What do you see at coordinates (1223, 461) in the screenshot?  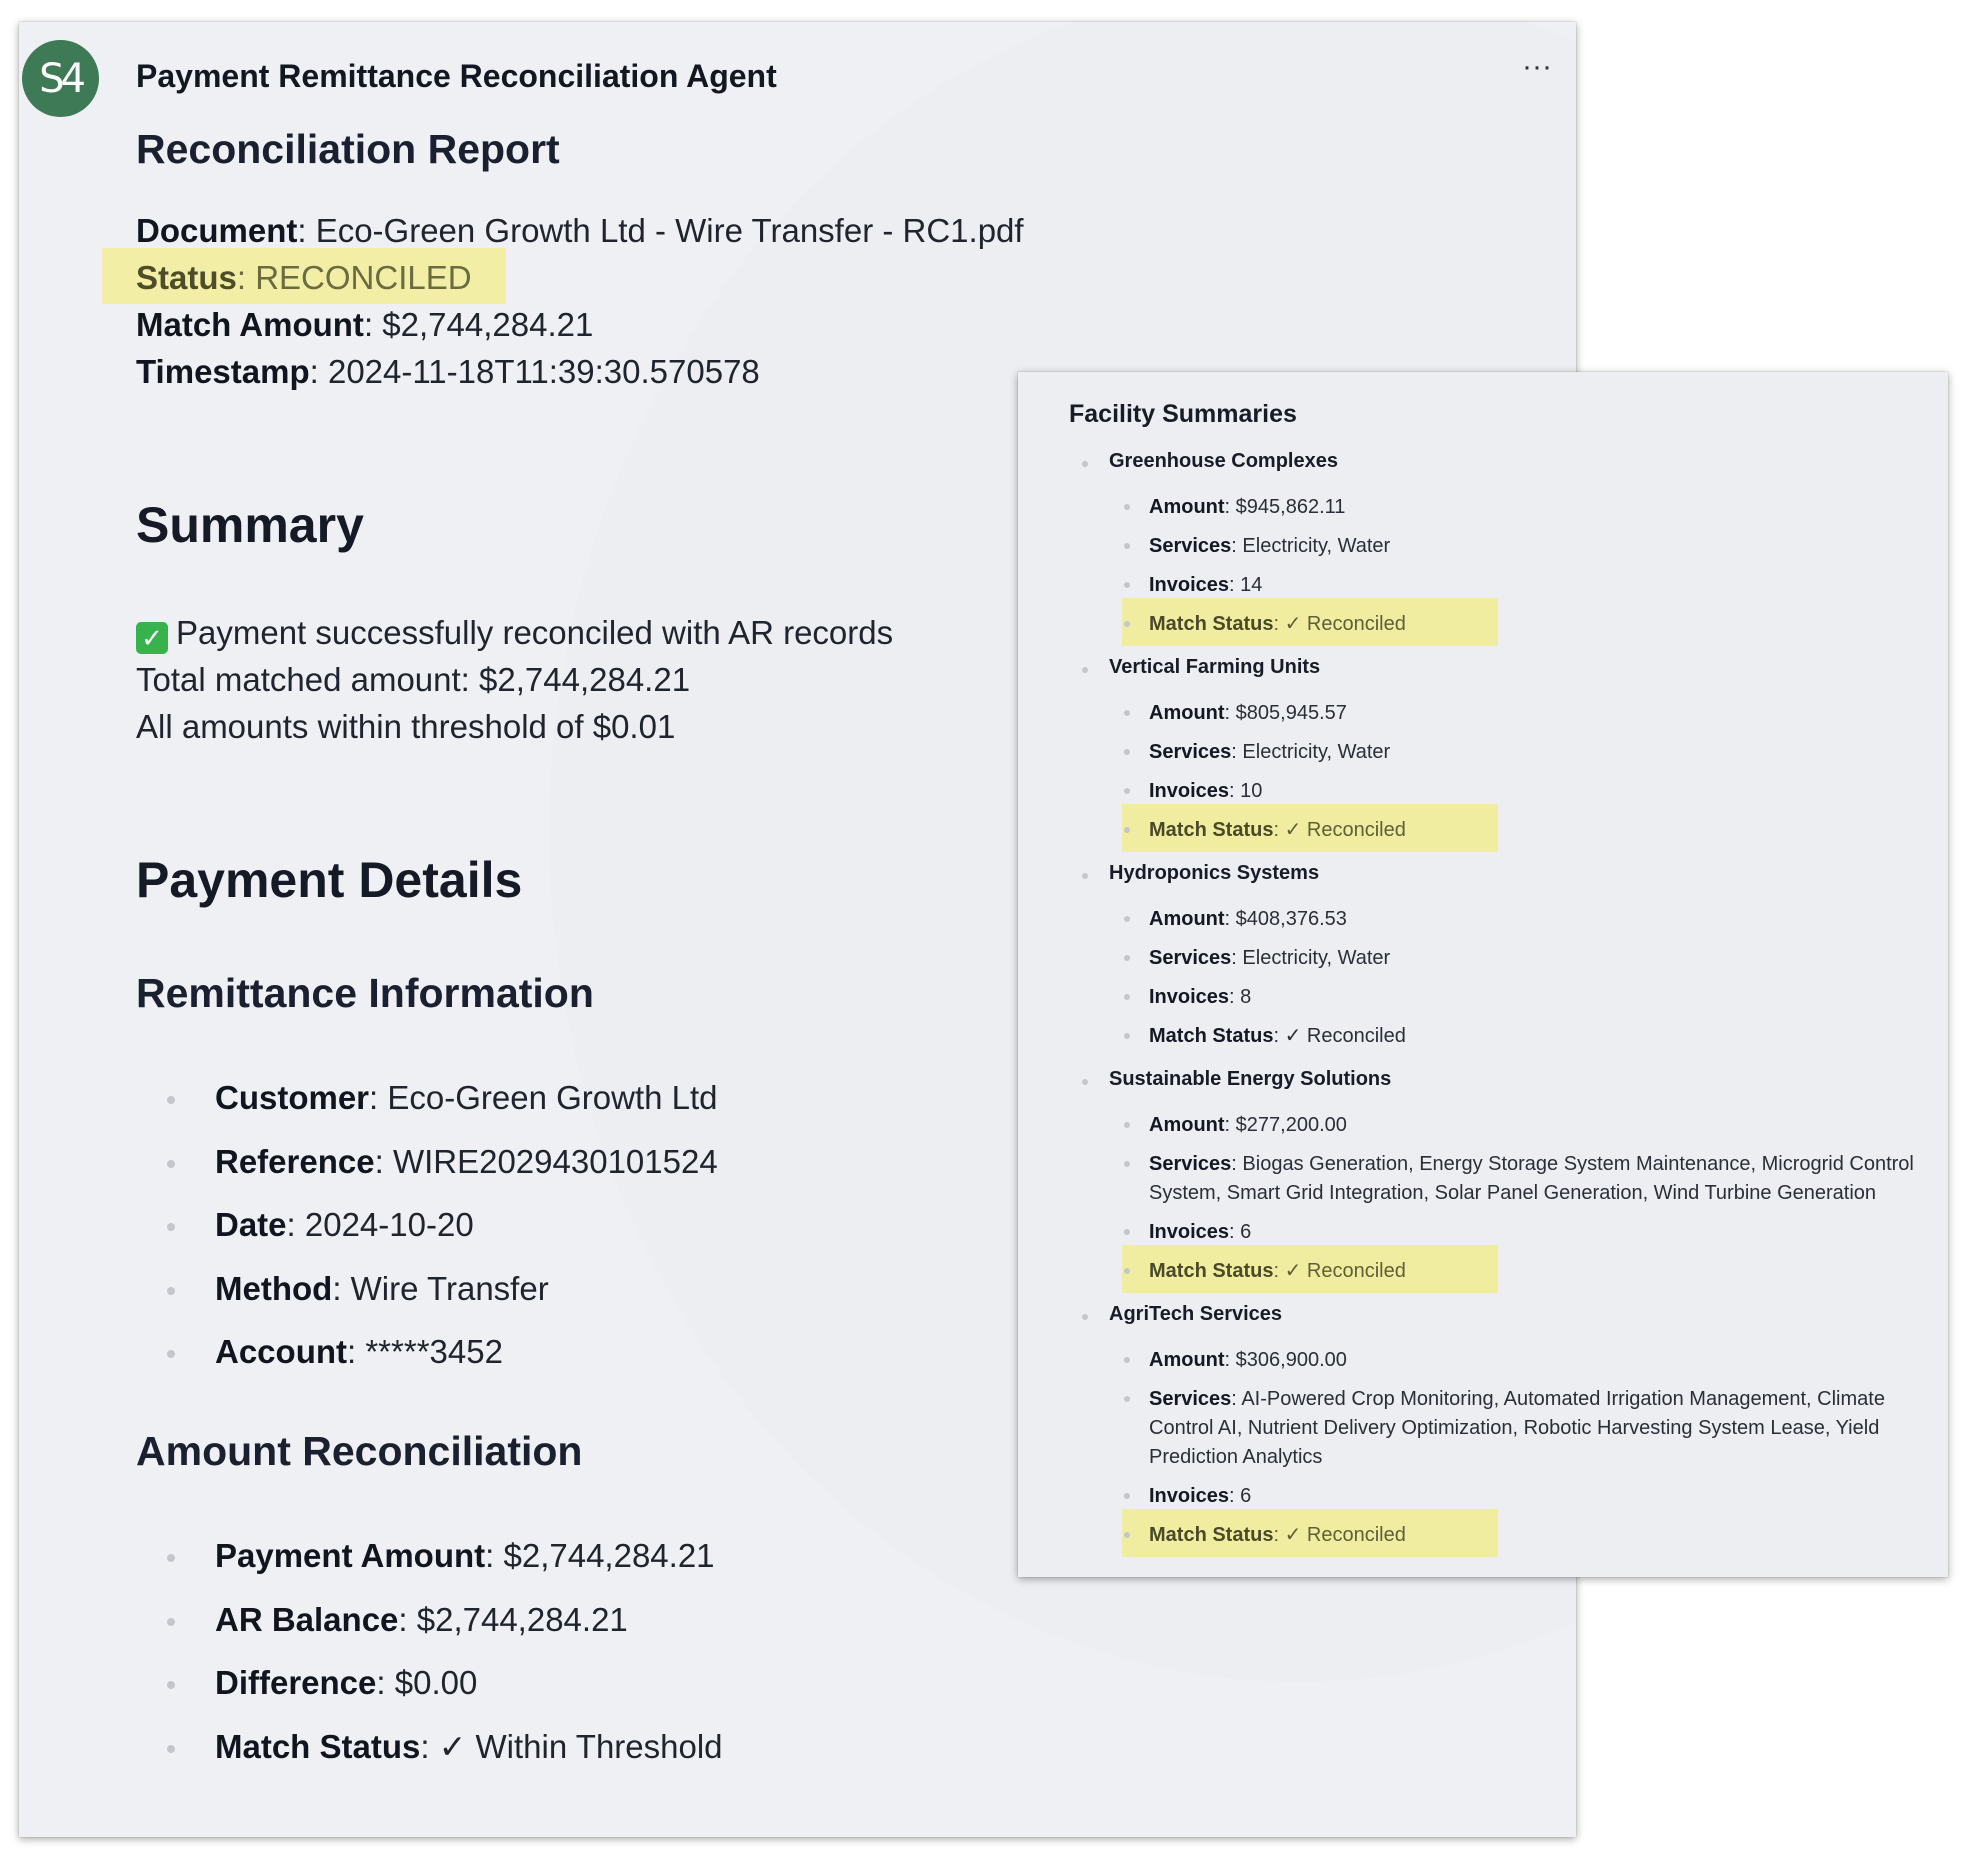 I see `facility-name: Greenhouse Complexes` at bounding box center [1223, 461].